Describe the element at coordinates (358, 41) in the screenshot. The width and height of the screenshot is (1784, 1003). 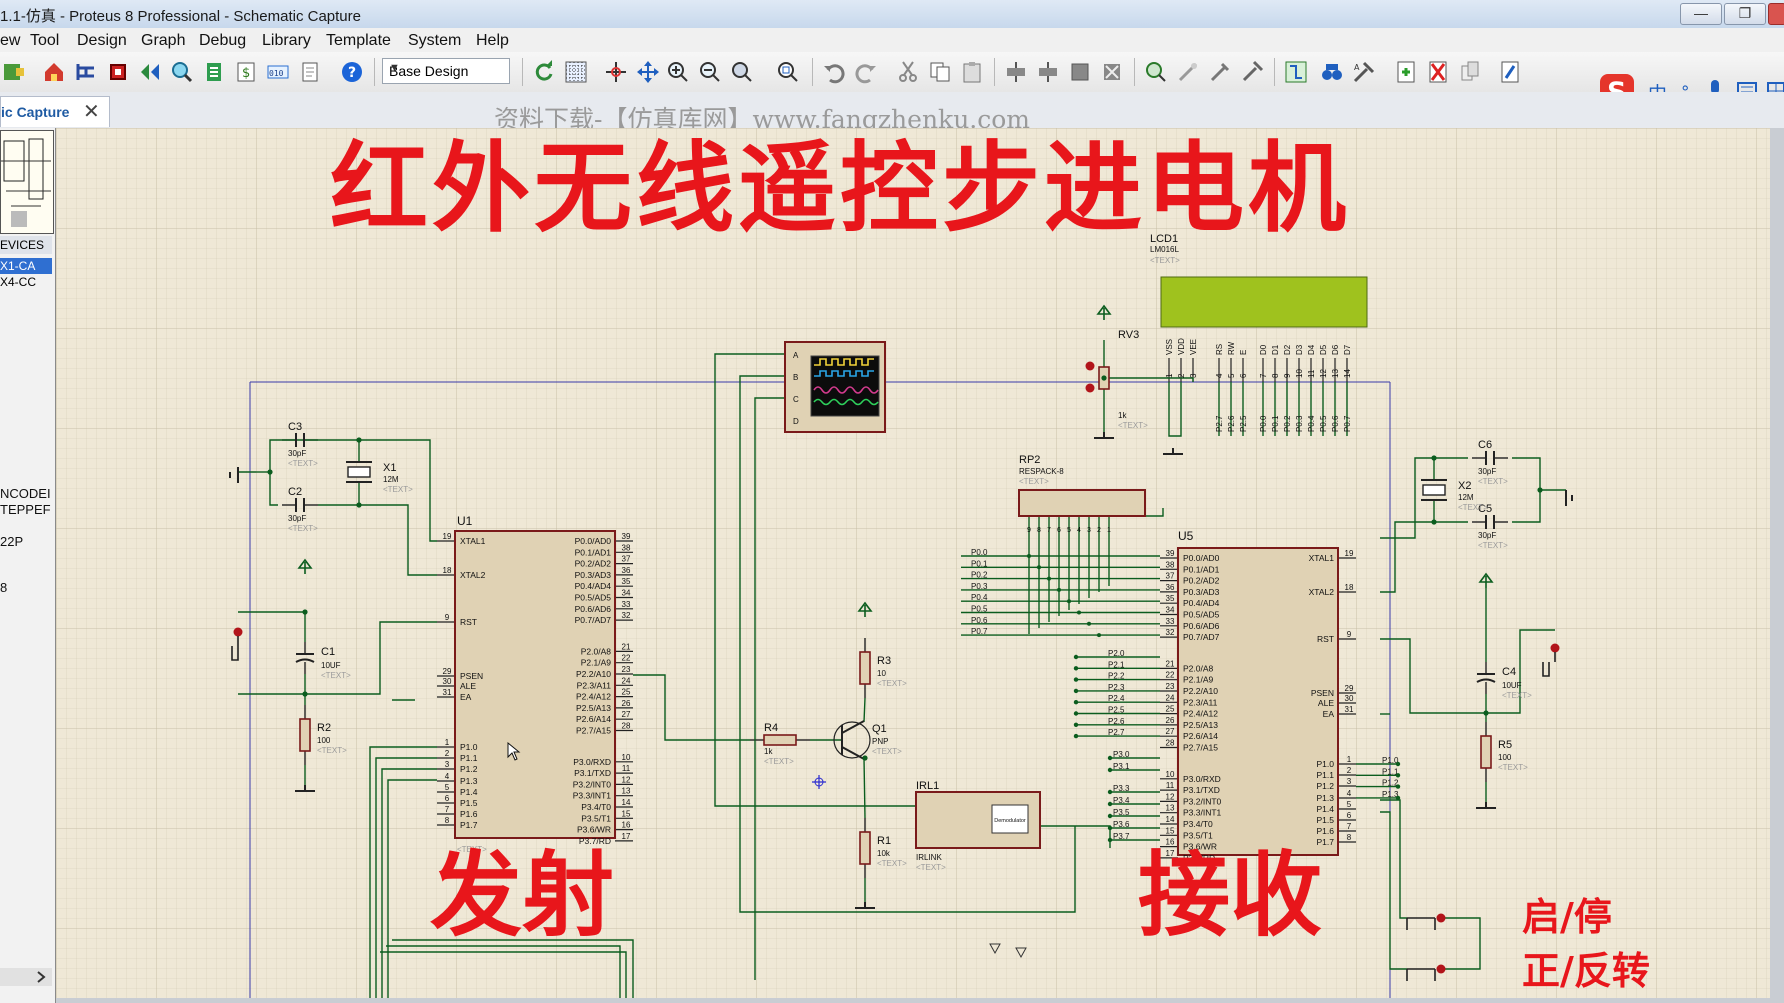
I see `menu-template: Template` at that location.